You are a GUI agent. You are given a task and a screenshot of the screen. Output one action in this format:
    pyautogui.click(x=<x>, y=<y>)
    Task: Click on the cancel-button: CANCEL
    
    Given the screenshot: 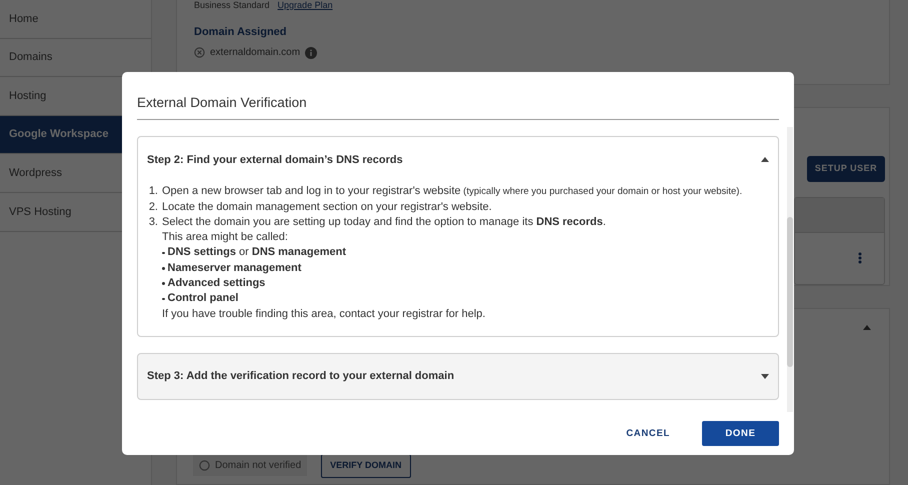 What is the action you would take?
    pyautogui.click(x=648, y=433)
    